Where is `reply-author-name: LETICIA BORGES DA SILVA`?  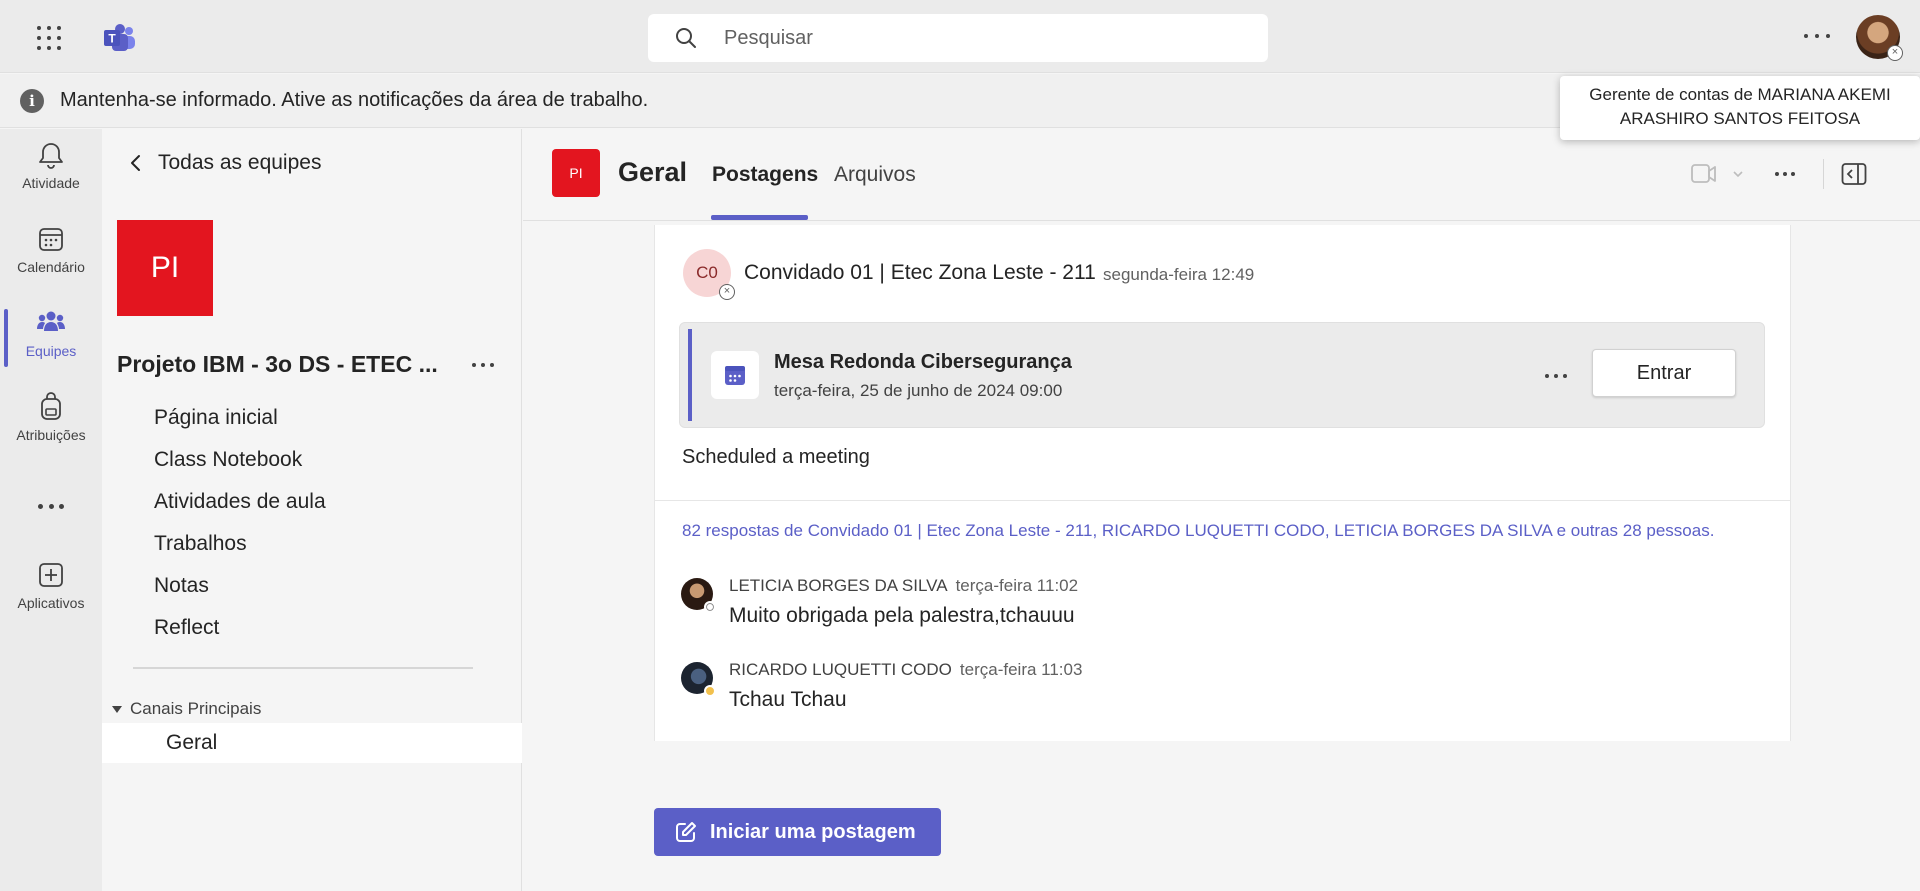 reply-author-name: LETICIA BORGES DA SILVA is located at coordinates (838, 585).